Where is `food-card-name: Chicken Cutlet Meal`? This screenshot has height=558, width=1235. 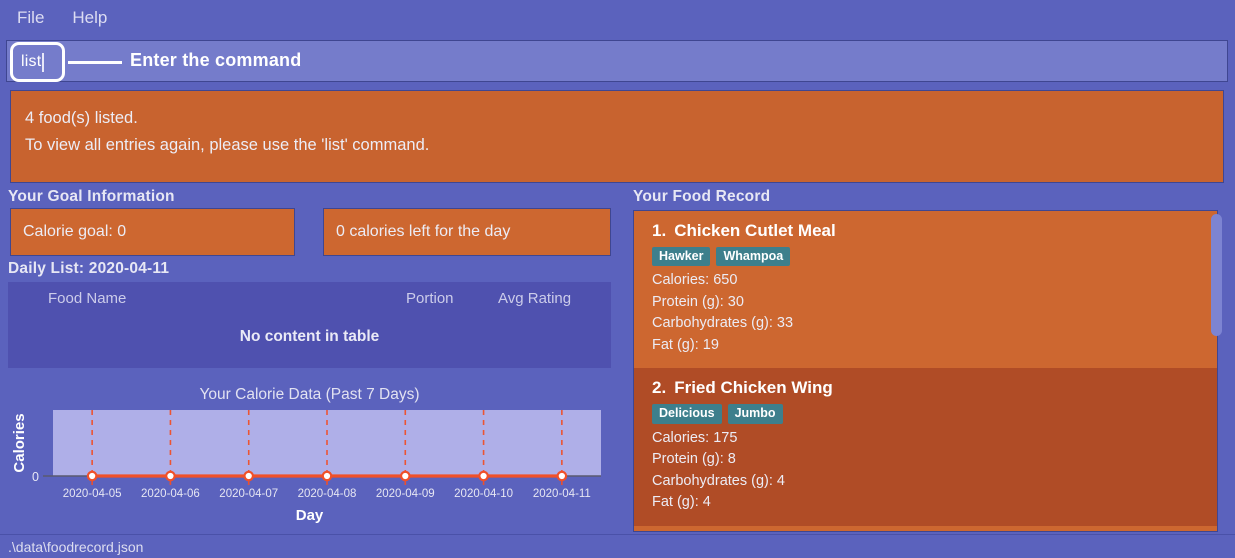 food-card-name: Chicken Cutlet Meal is located at coordinates (755, 230).